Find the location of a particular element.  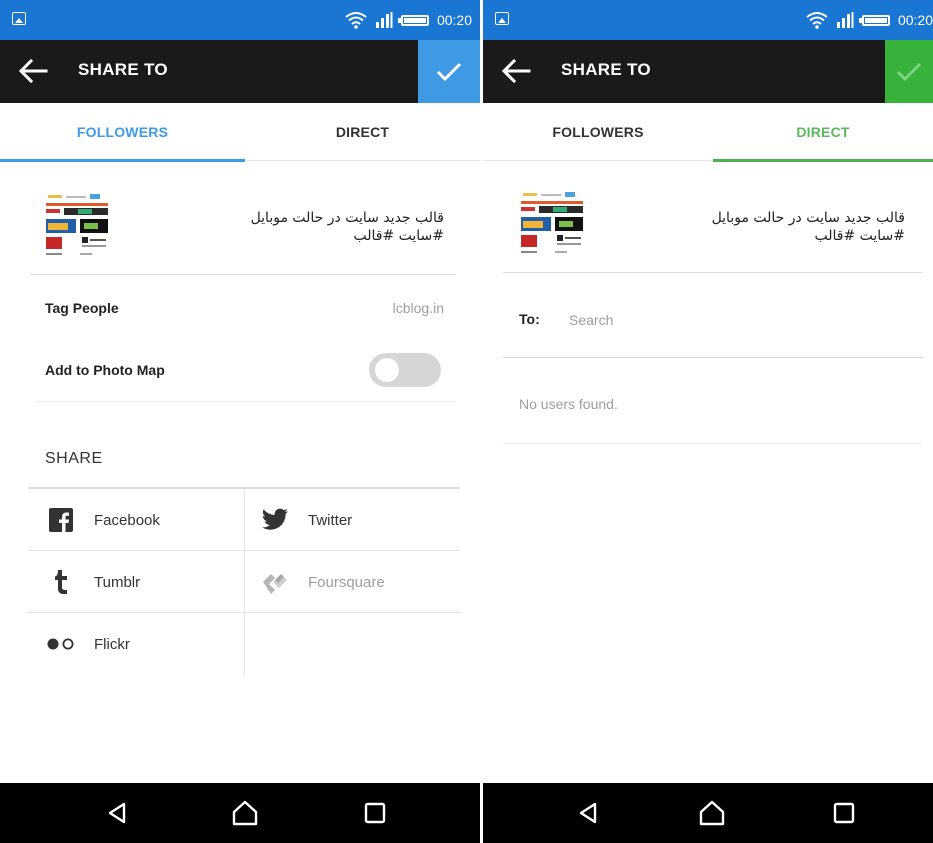

tag-people-value: lcblog.in is located at coordinates (418, 308).